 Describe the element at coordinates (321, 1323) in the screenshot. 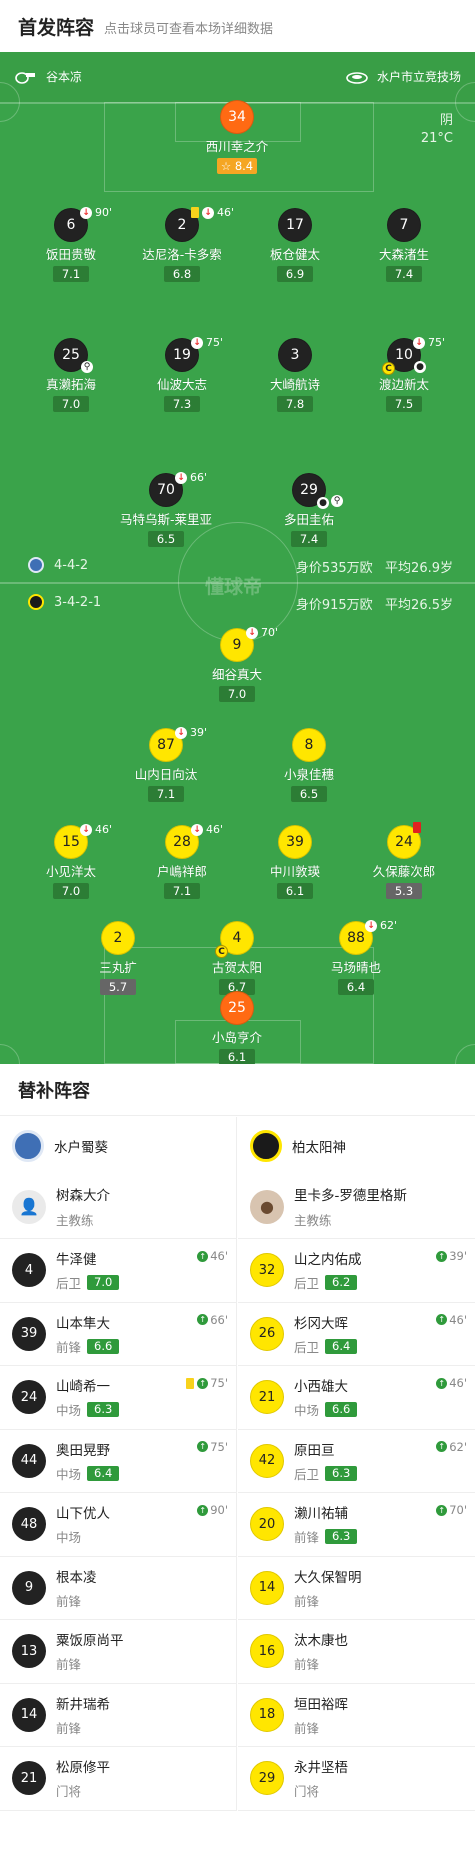

I see `player-name: 杉冈大晖` at that location.